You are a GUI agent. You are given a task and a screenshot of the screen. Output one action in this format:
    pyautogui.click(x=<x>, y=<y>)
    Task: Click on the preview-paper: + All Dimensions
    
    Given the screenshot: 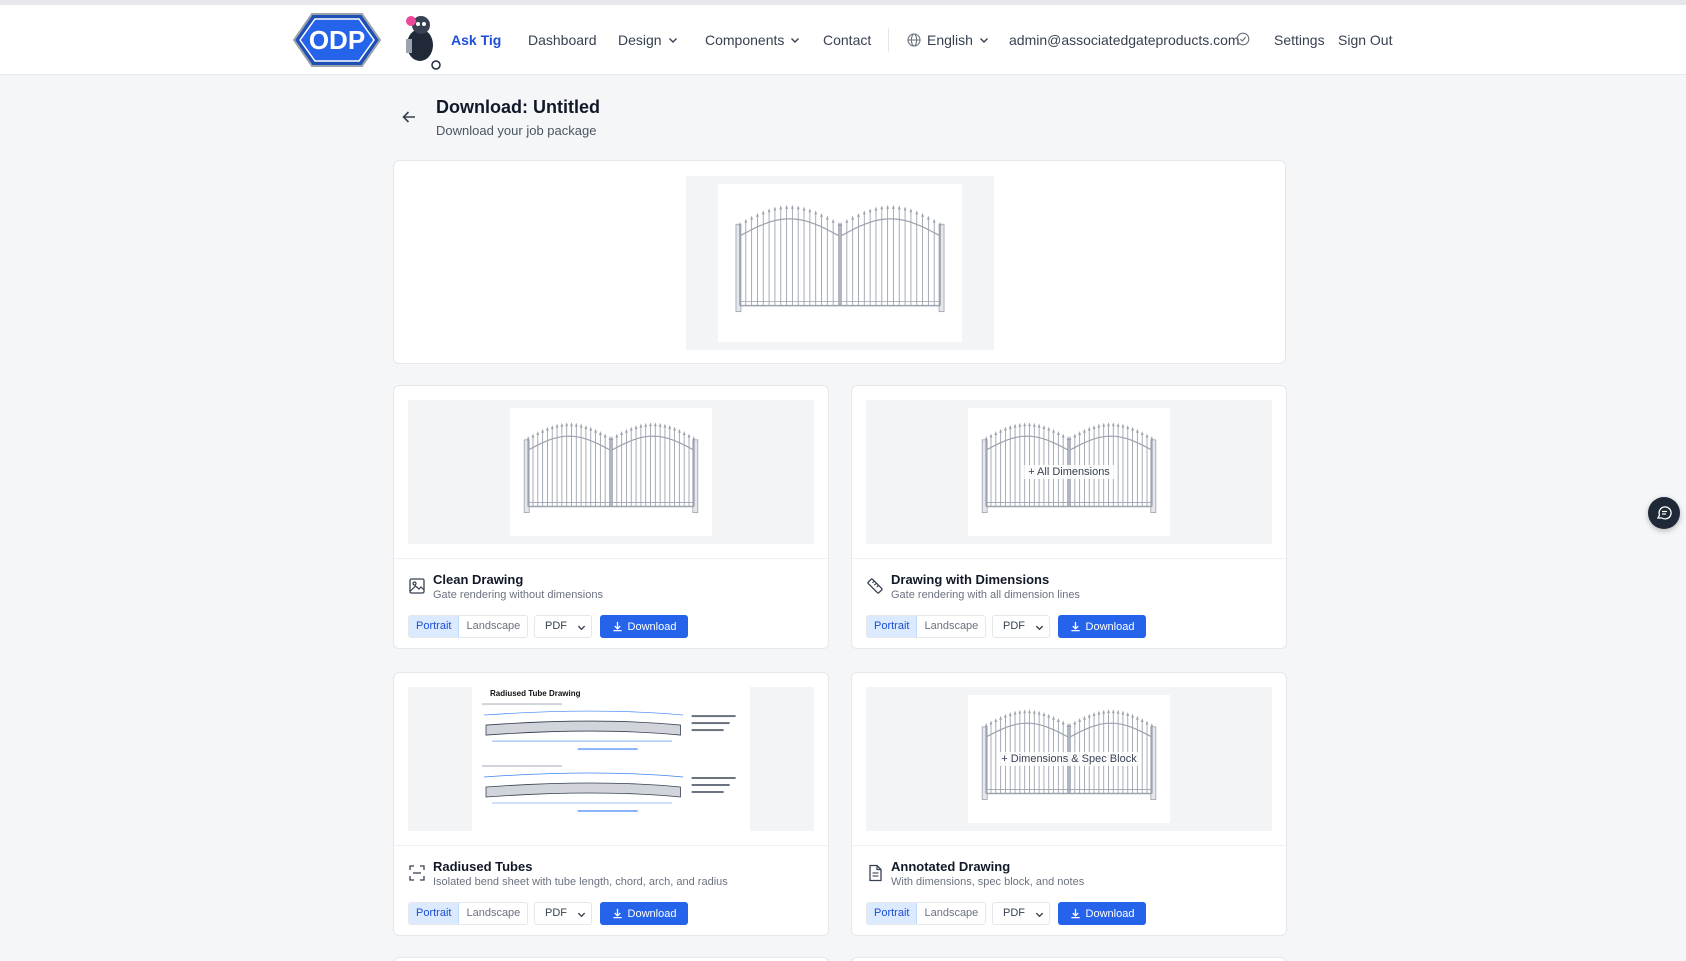 What is the action you would take?
    pyautogui.click(x=1069, y=472)
    